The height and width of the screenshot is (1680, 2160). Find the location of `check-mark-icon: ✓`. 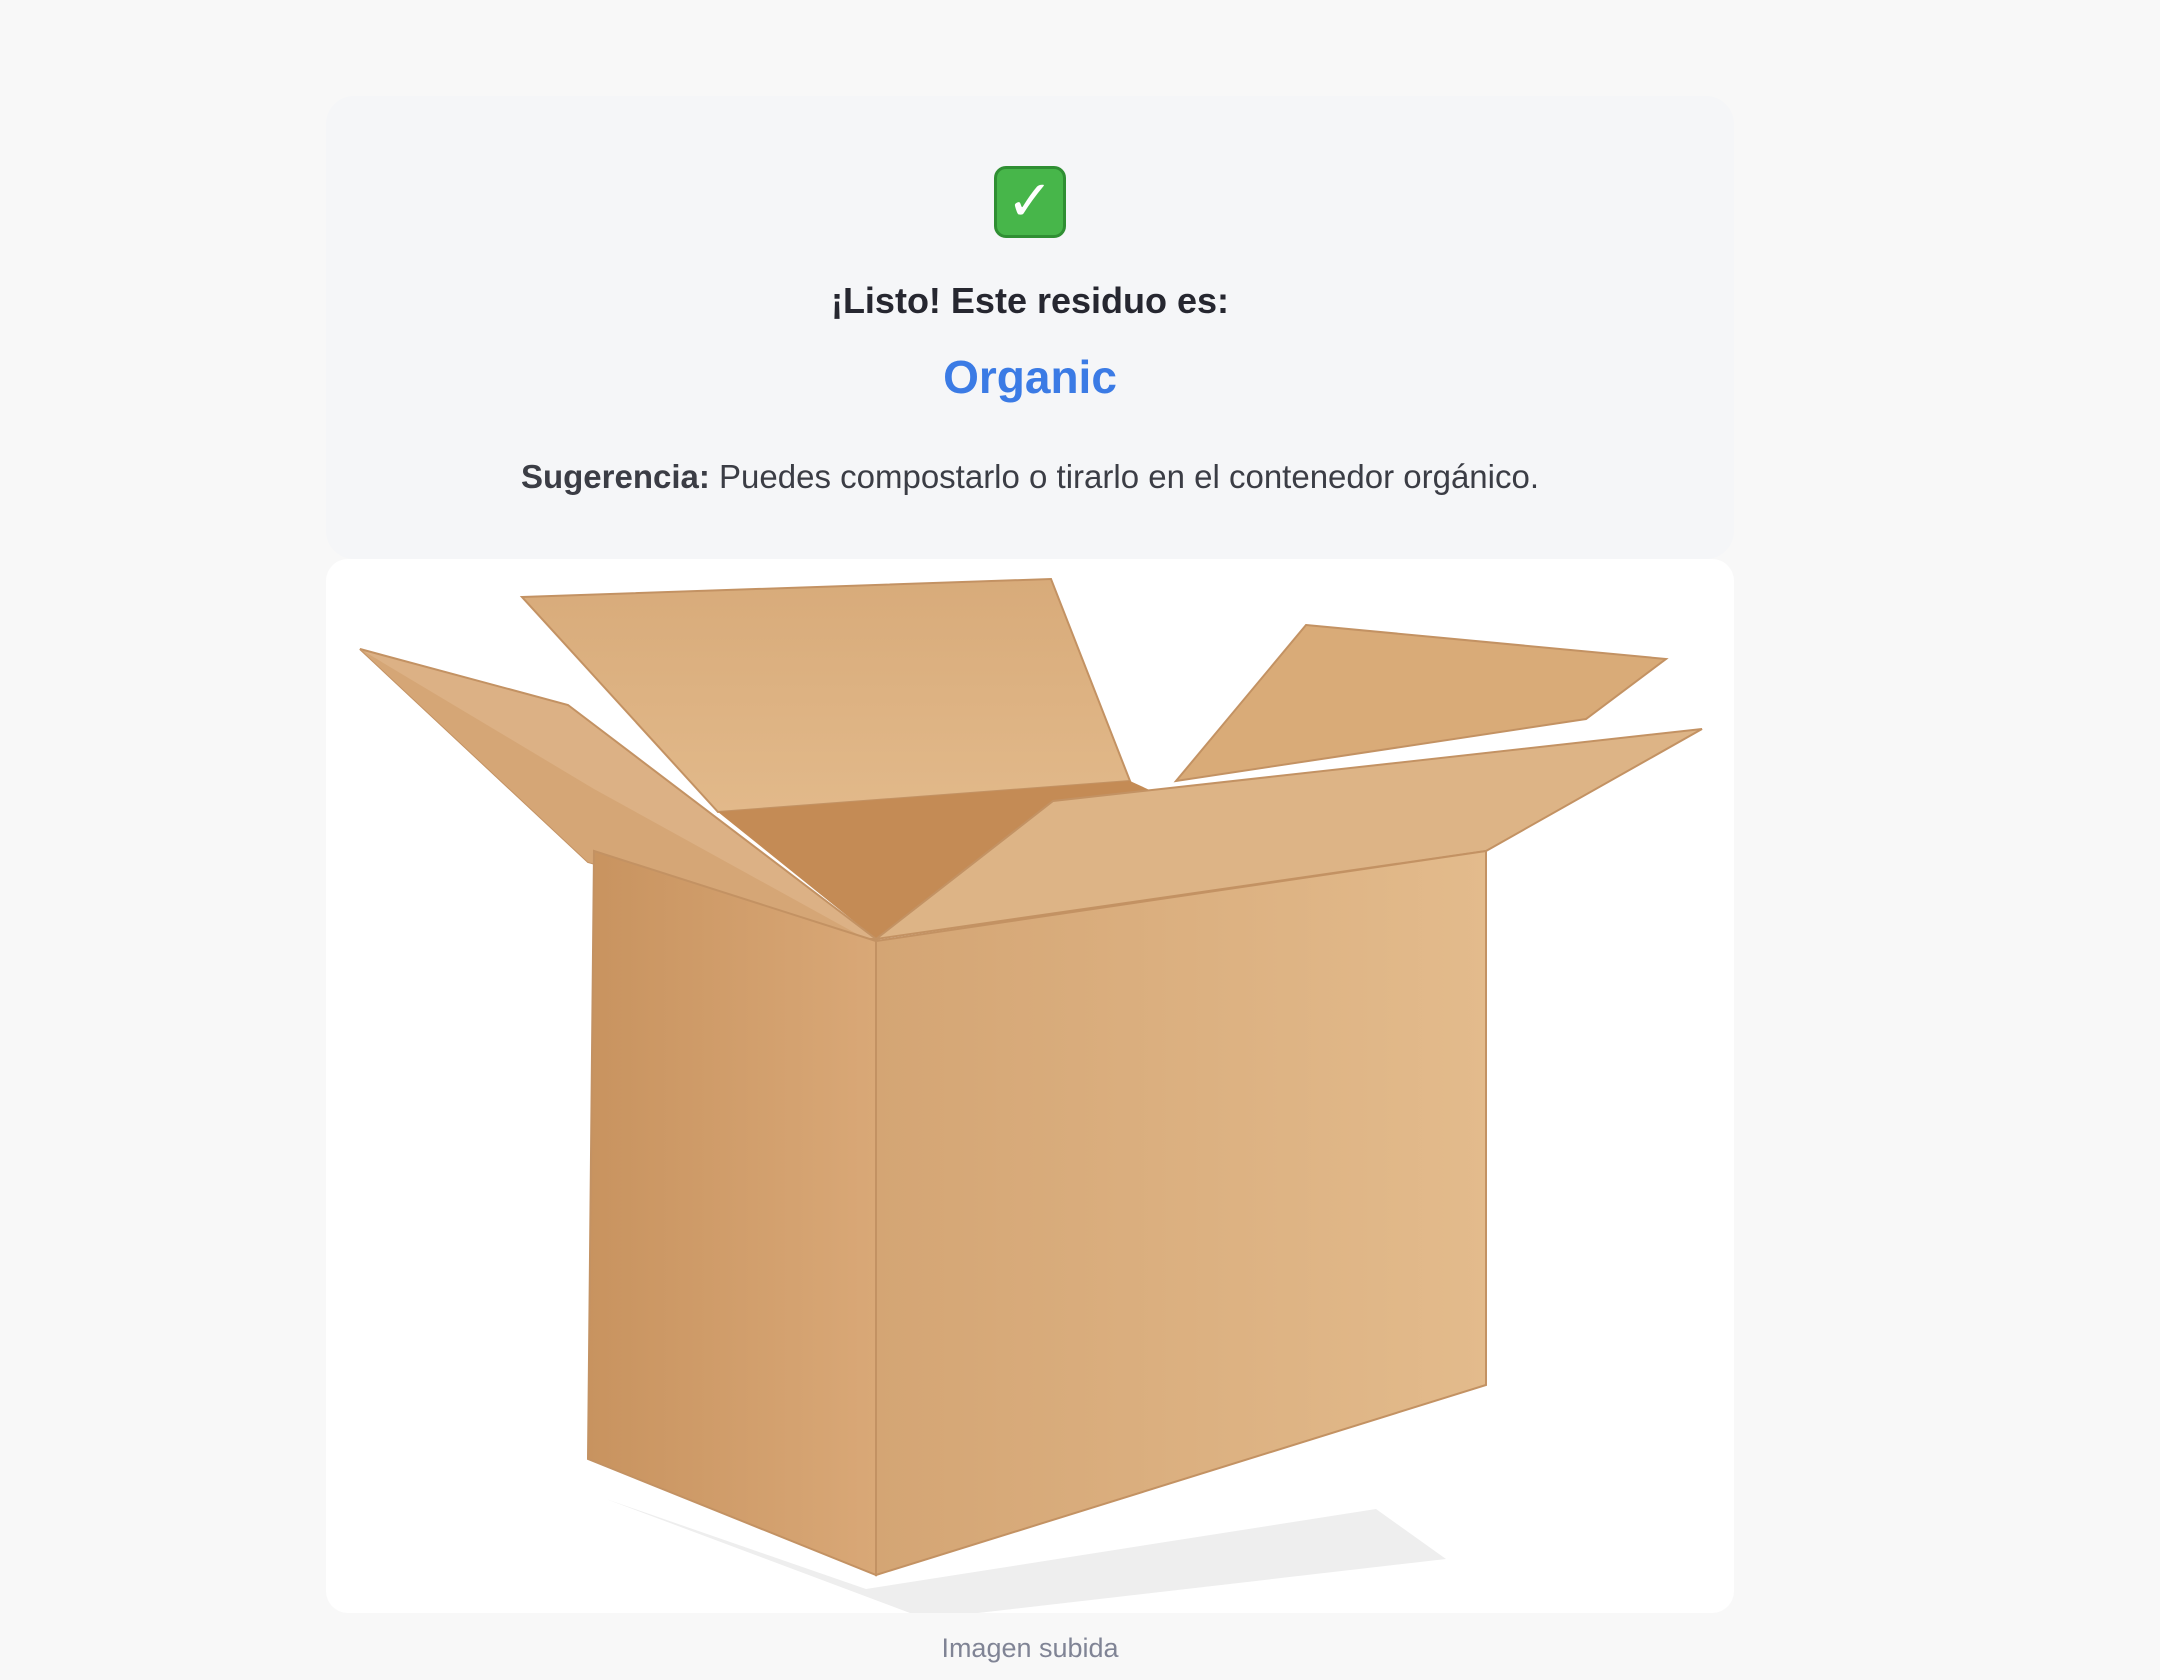

check-mark-icon: ✓ is located at coordinates (1030, 202).